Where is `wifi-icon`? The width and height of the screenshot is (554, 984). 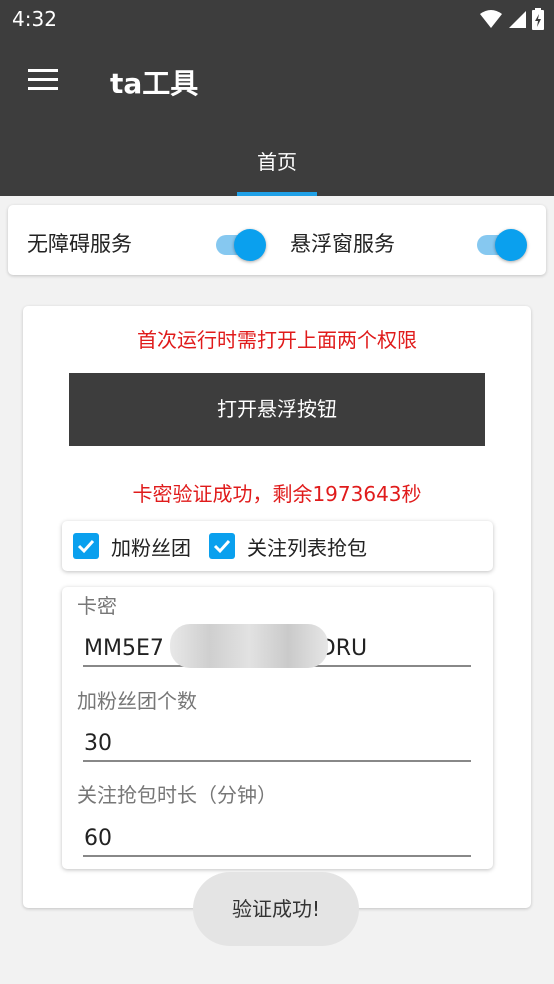
wifi-icon is located at coordinates (491, 19).